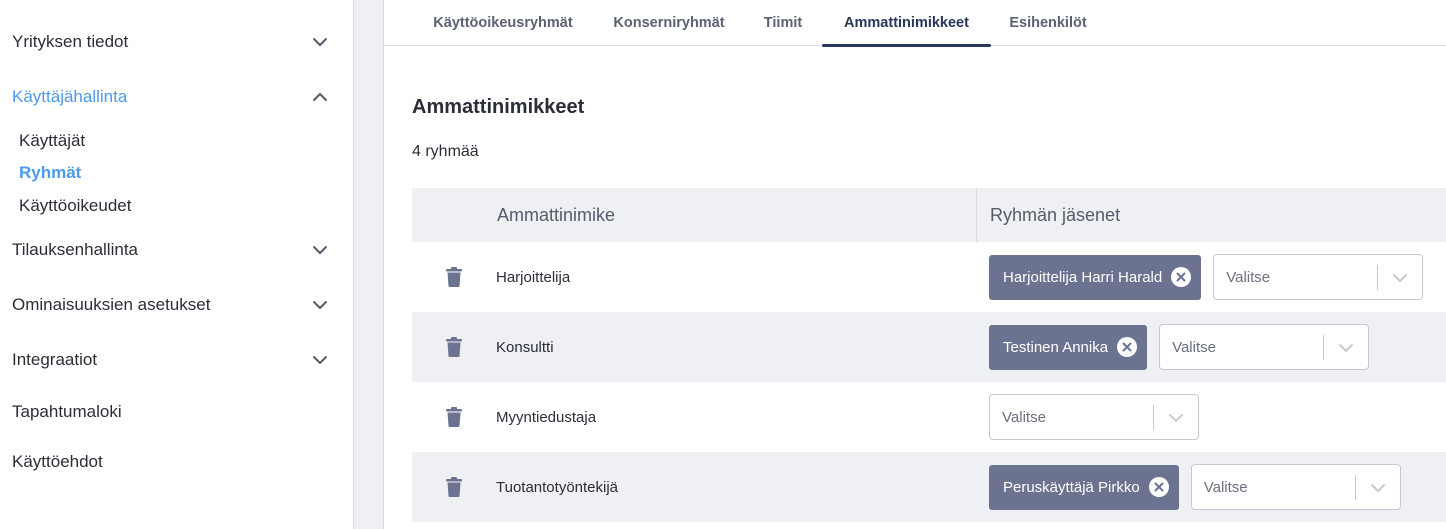  Describe the element at coordinates (929, 417) in the screenshot. I see `table-row: Myyntiedustaja Valitse` at that location.